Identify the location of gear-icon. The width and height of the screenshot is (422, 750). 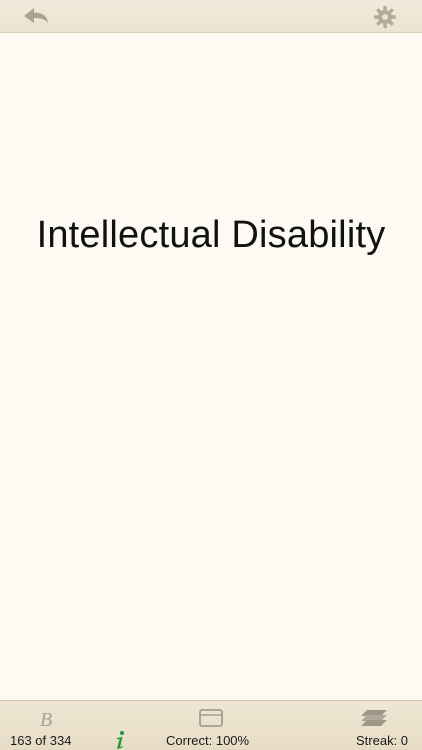
(385, 17).